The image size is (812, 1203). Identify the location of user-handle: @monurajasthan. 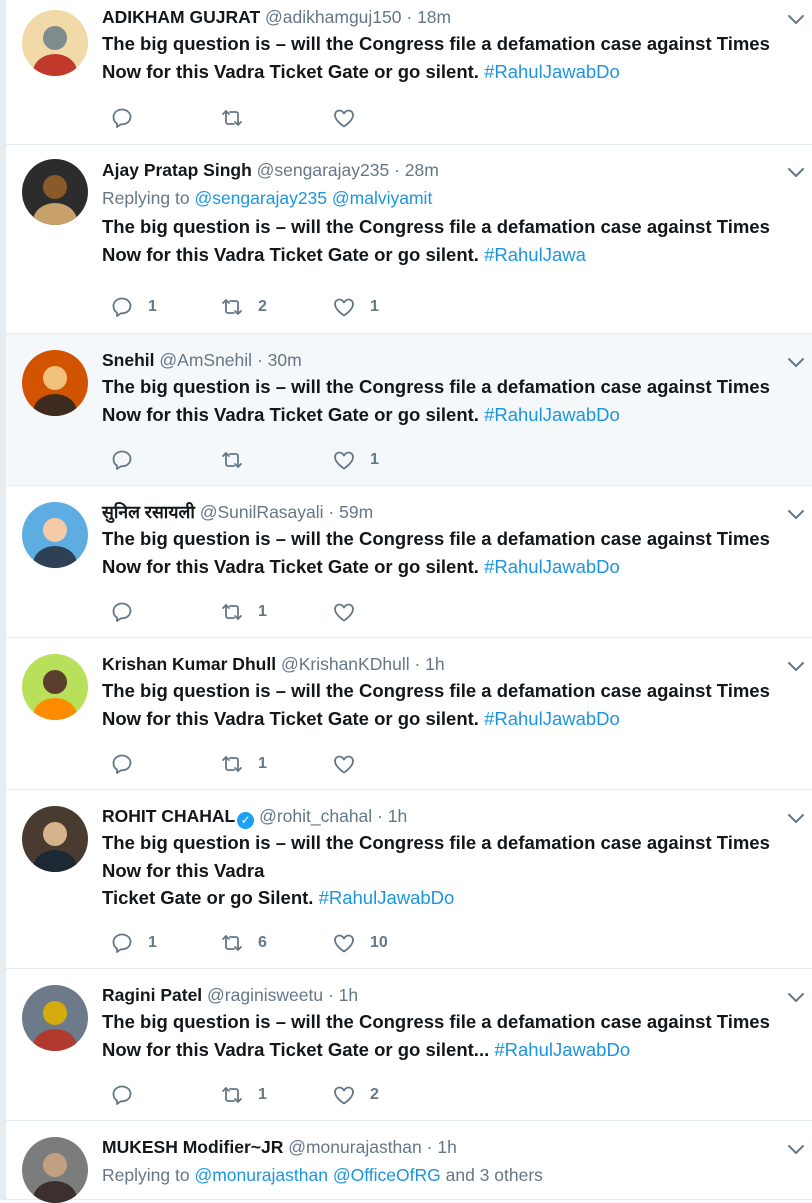
(355, 1147).